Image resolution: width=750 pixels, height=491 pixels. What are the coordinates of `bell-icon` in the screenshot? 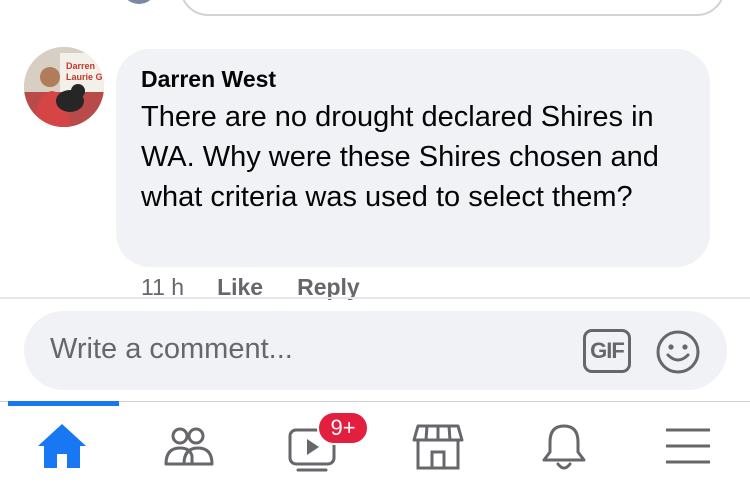 It's located at (564, 447).